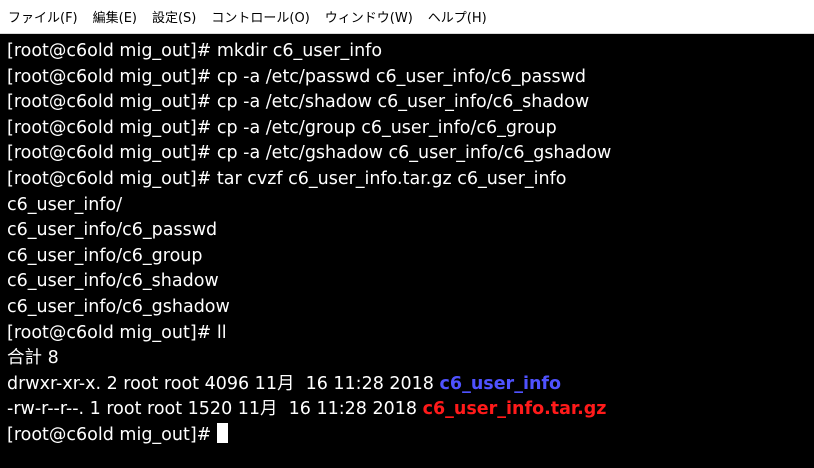  I want to click on shell-prompt: [root@c6old mig_out]#, so click(112, 434).